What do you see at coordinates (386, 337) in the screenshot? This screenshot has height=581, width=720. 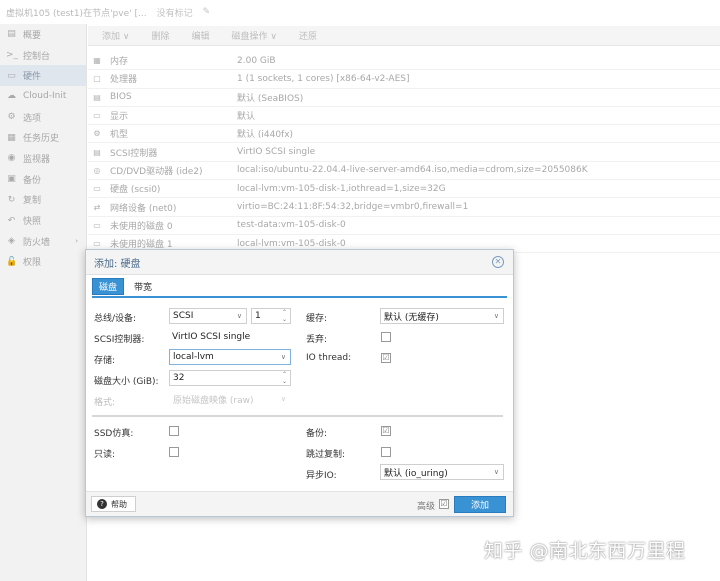 I see `discard-checkbox` at bounding box center [386, 337].